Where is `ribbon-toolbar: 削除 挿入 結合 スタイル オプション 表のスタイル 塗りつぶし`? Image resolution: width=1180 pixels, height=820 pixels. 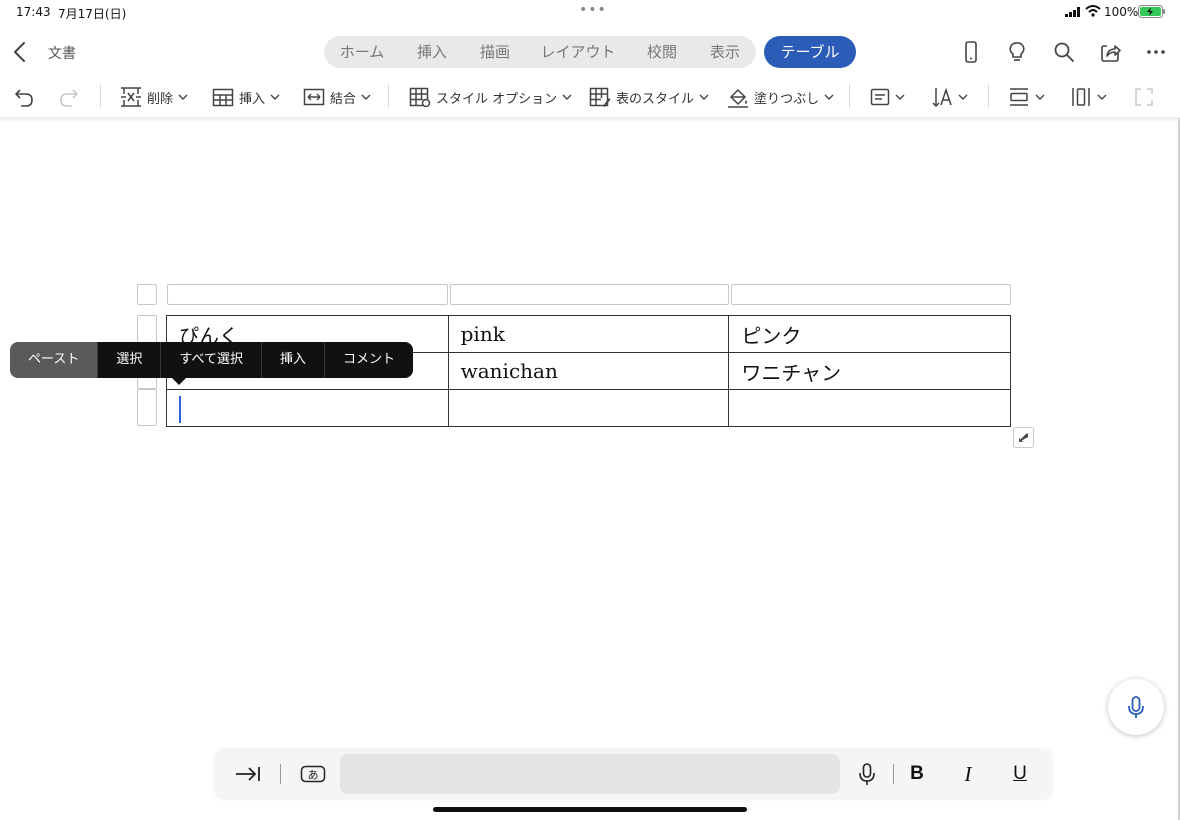 ribbon-toolbar: 削除 挿入 結合 スタイル オプション 表のスタイル 塗りつぶし is located at coordinates (590, 97).